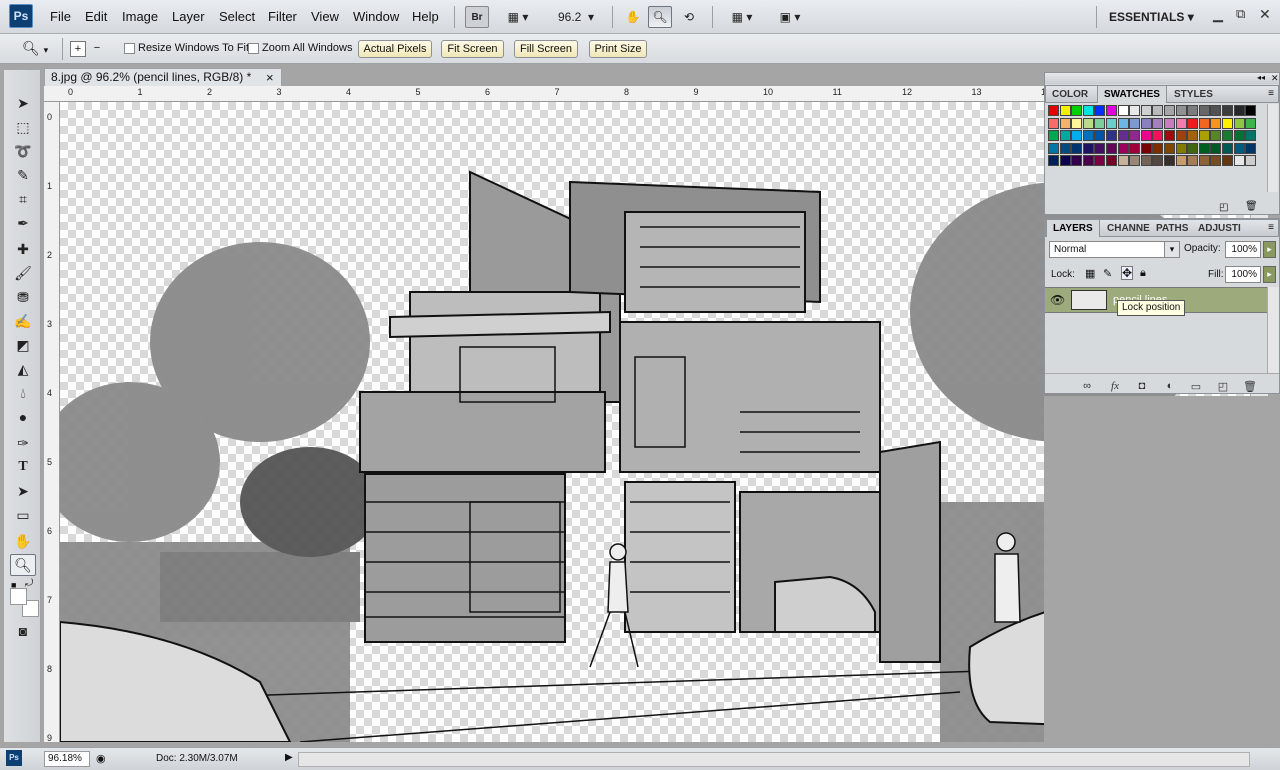  I want to click on fill-slider-toggle: ▸, so click(1269, 274).